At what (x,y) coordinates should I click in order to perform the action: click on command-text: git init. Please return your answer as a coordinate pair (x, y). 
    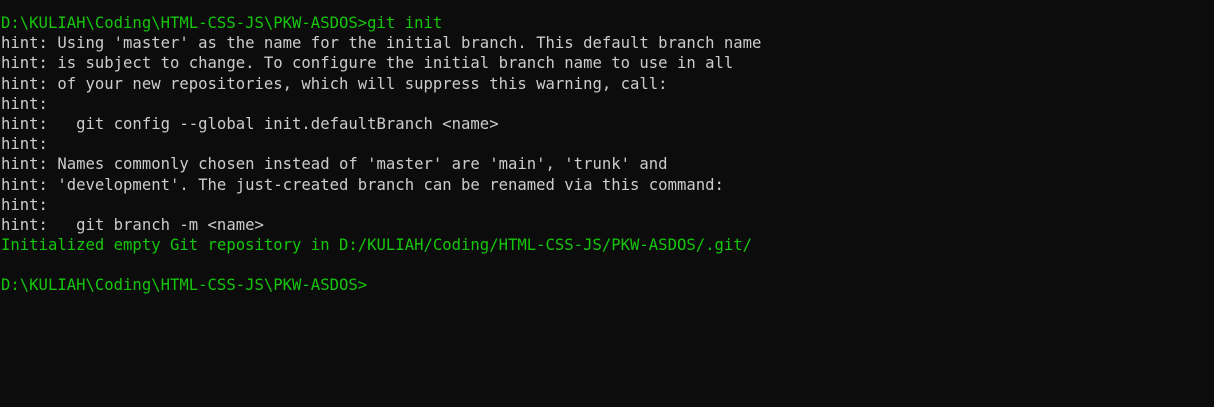
    Looking at the image, I should click on (405, 23).